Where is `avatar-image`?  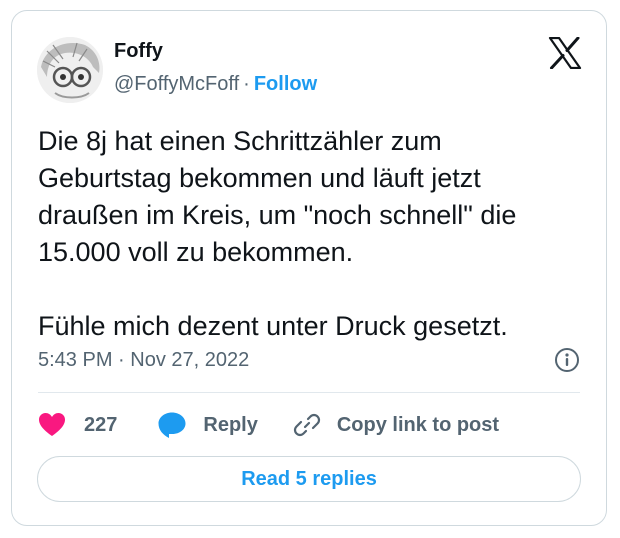 avatar-image is located at coordinates (70, 70).